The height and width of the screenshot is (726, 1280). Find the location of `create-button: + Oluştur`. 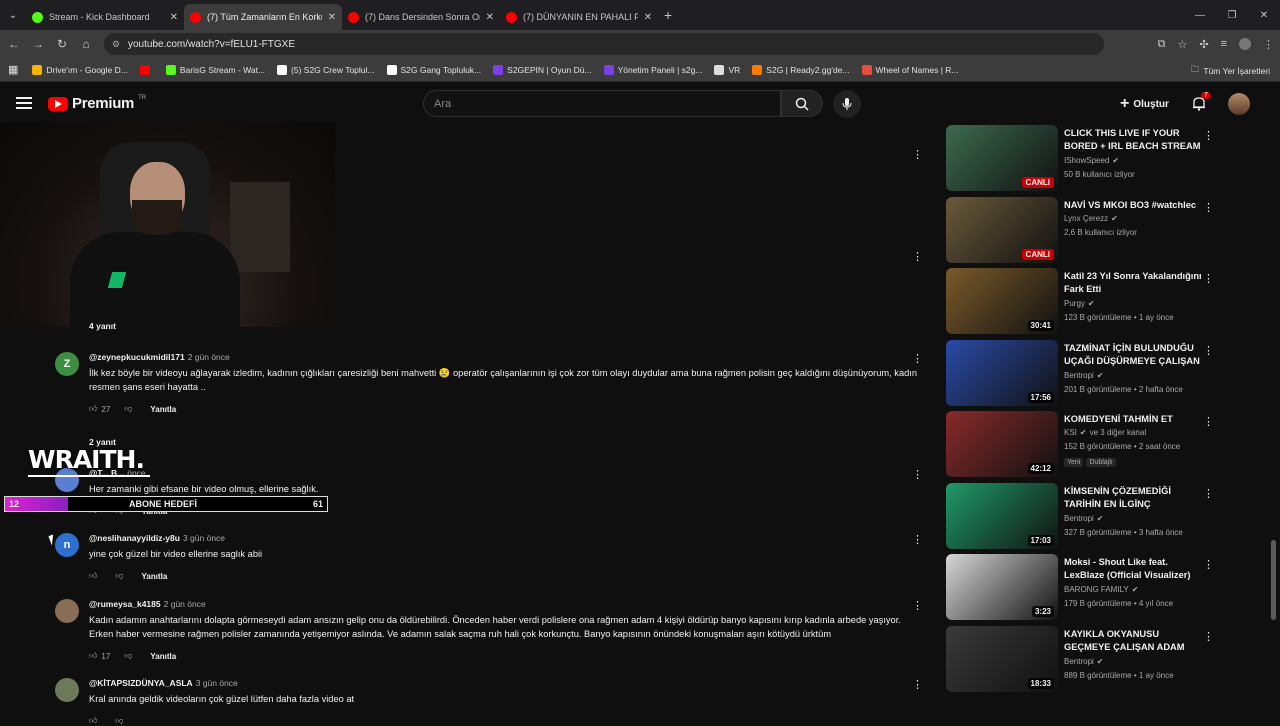

create-button: + Oluştur is located at coordinates (1144, 104).